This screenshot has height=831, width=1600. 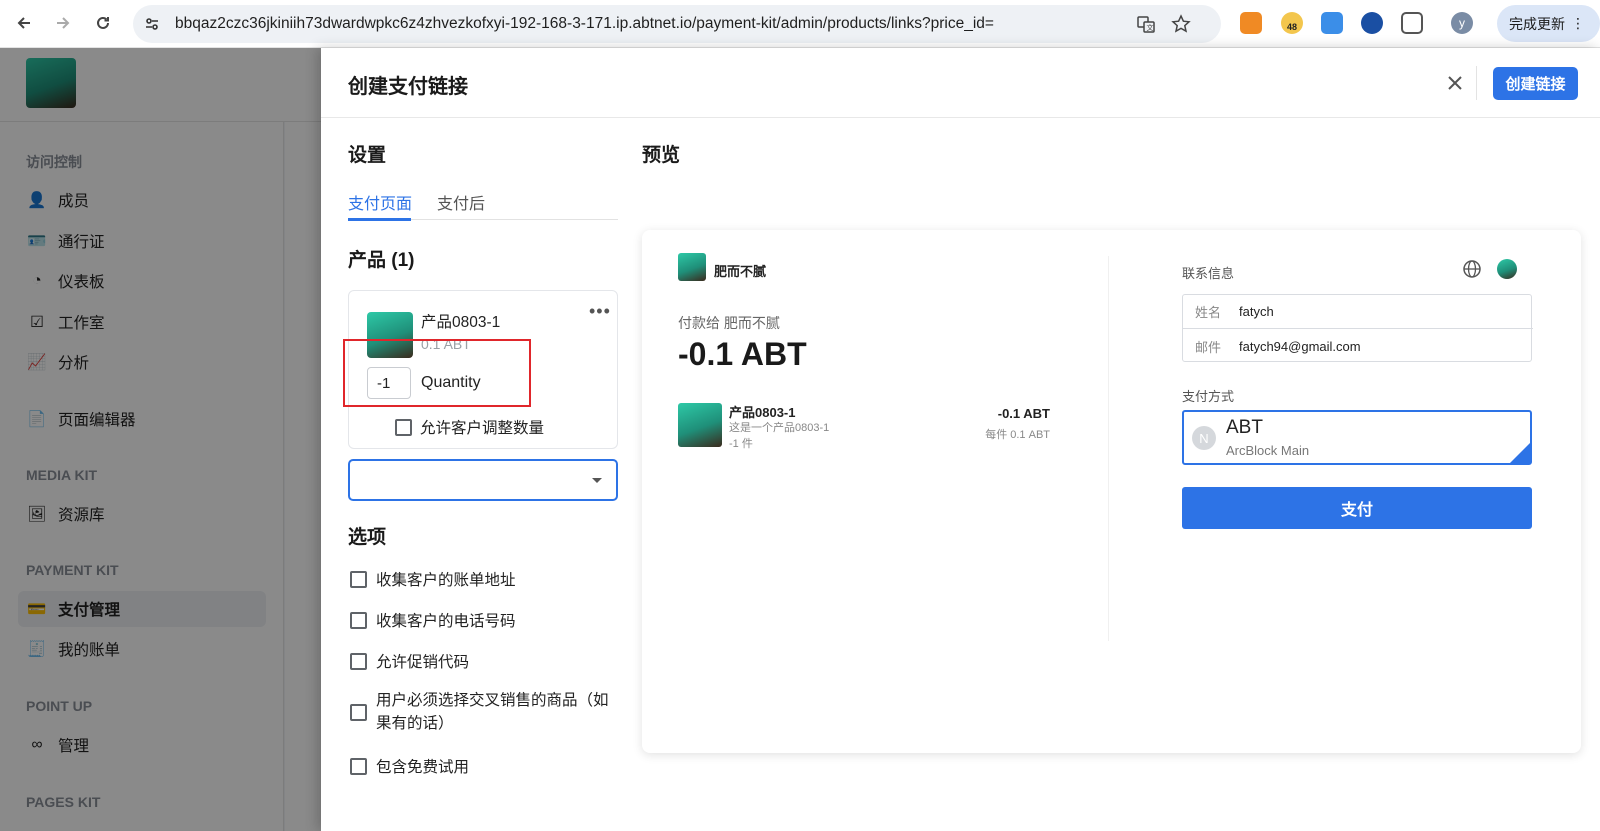 I want to click on drawer-title: 创建支付链接, so click(x=408, y=87).